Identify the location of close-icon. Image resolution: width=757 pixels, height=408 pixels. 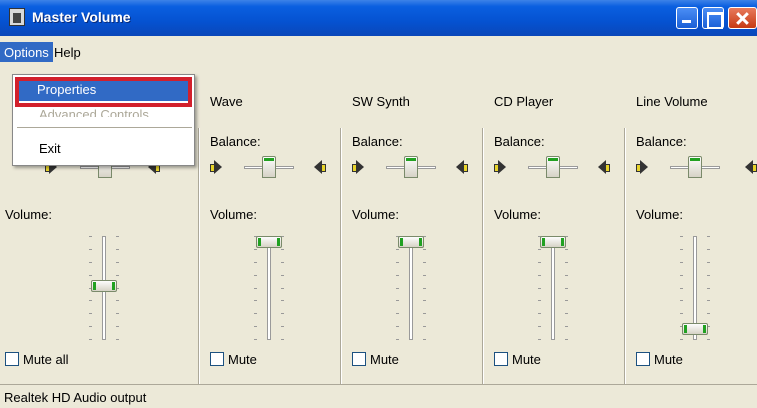
(742, 18).